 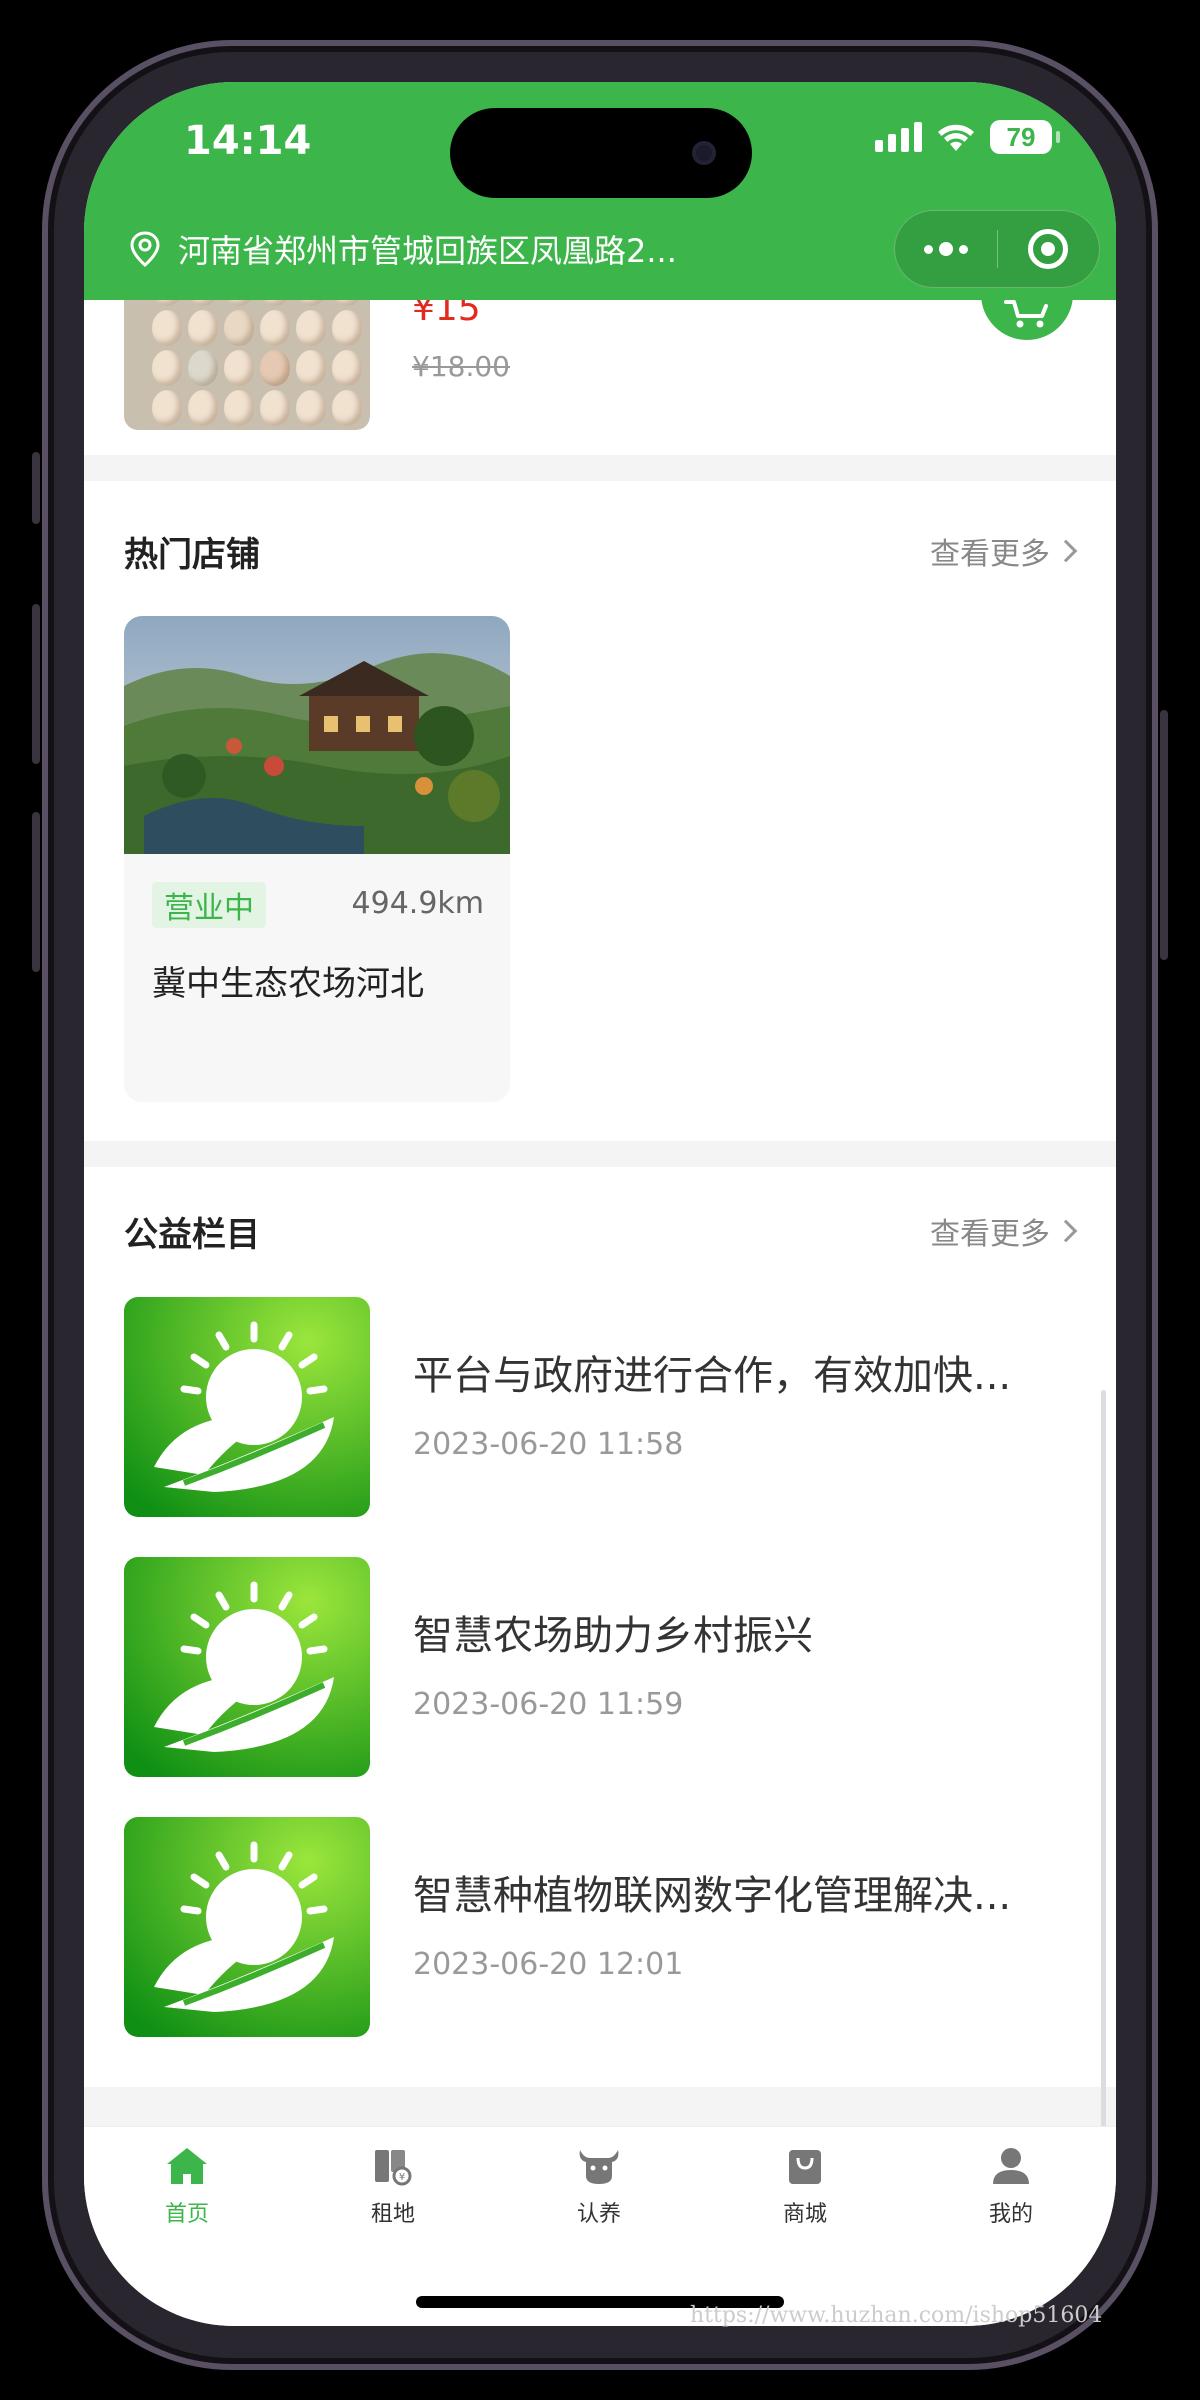 What do you see at coordinates (317, 859) in the screenshot?
I see `store-card: 营业中 494.9km 冀中生态农场河北` at bounding box center [317, 859].